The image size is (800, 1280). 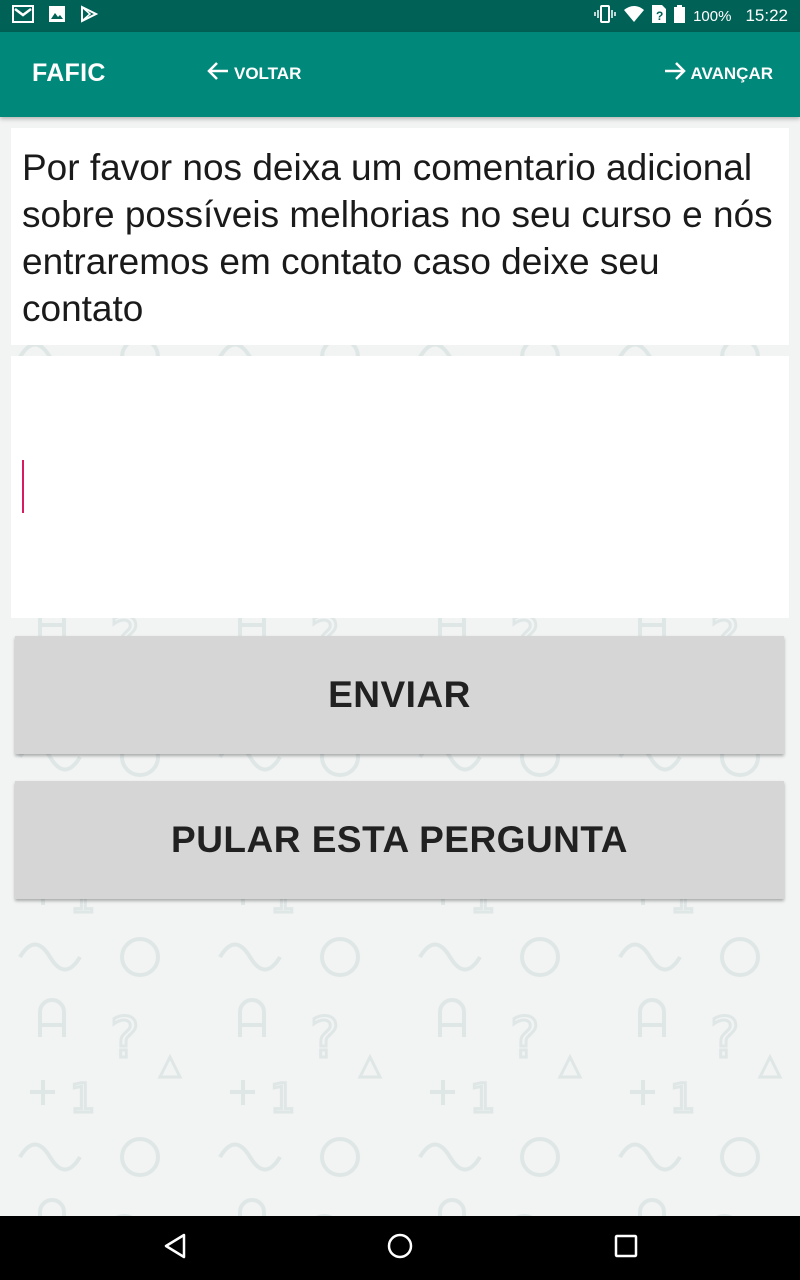 I want to click on recents-square-icon, so click(x=626, y=1248).